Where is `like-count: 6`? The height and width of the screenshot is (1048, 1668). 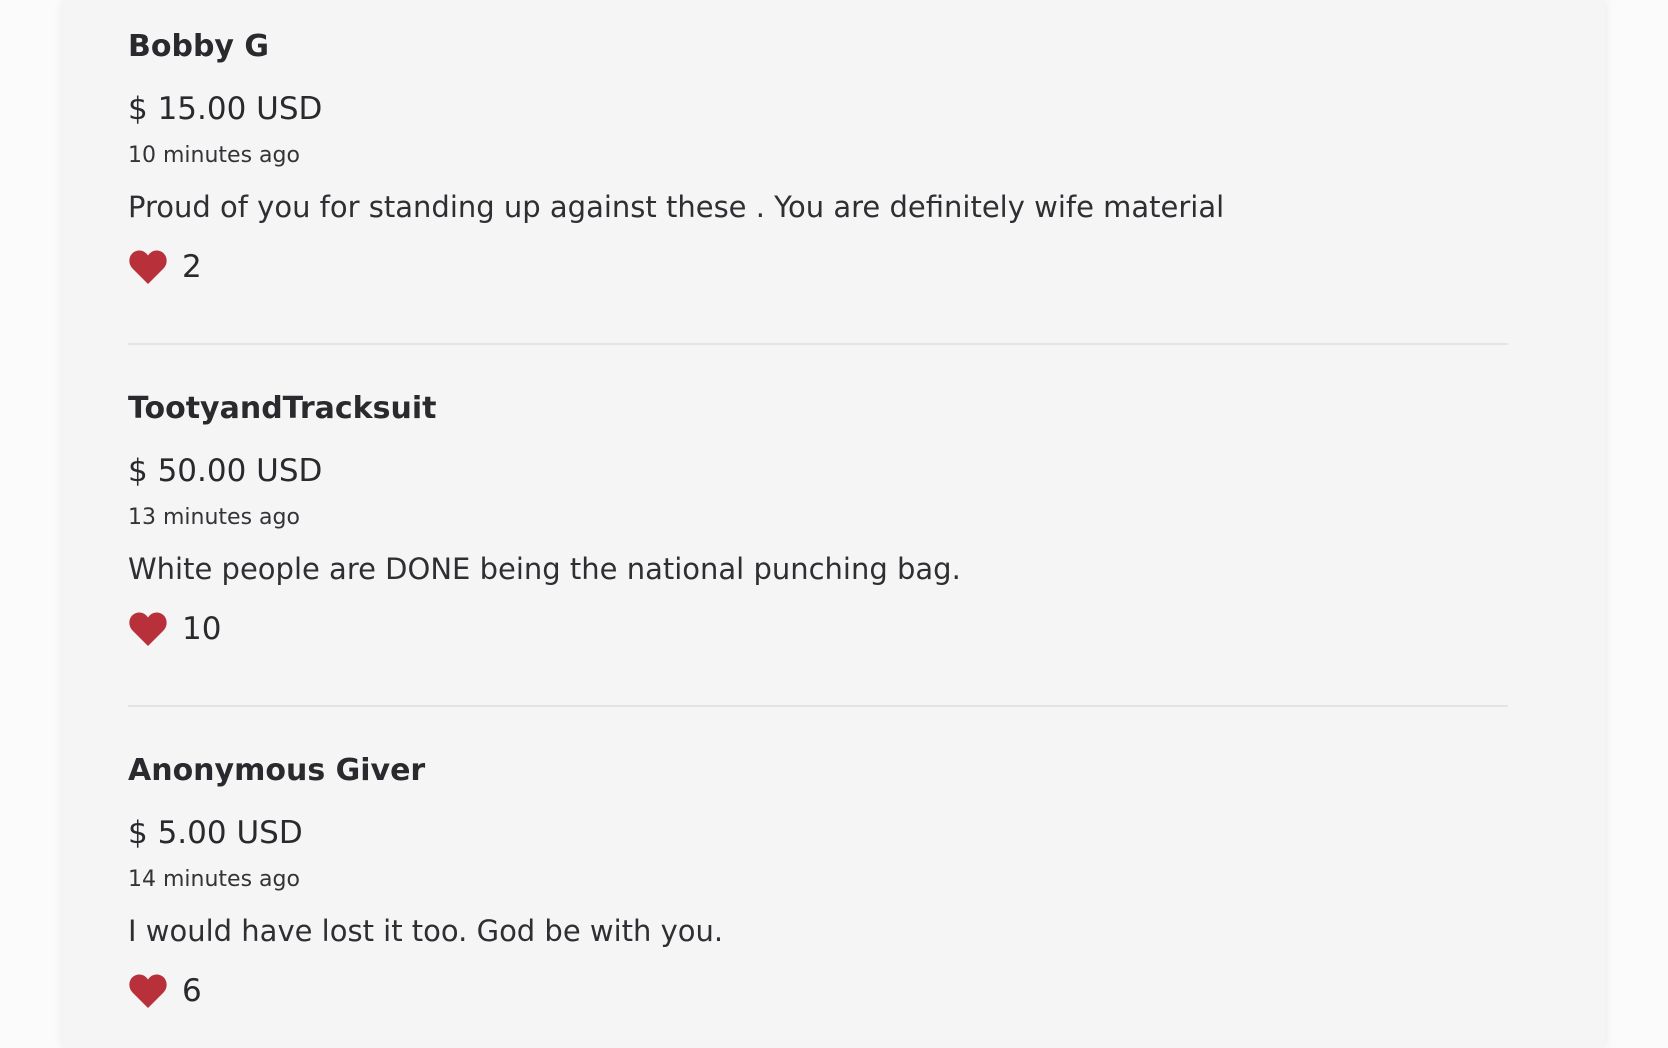
like-count: 6 is located at coordinates (192, 991).